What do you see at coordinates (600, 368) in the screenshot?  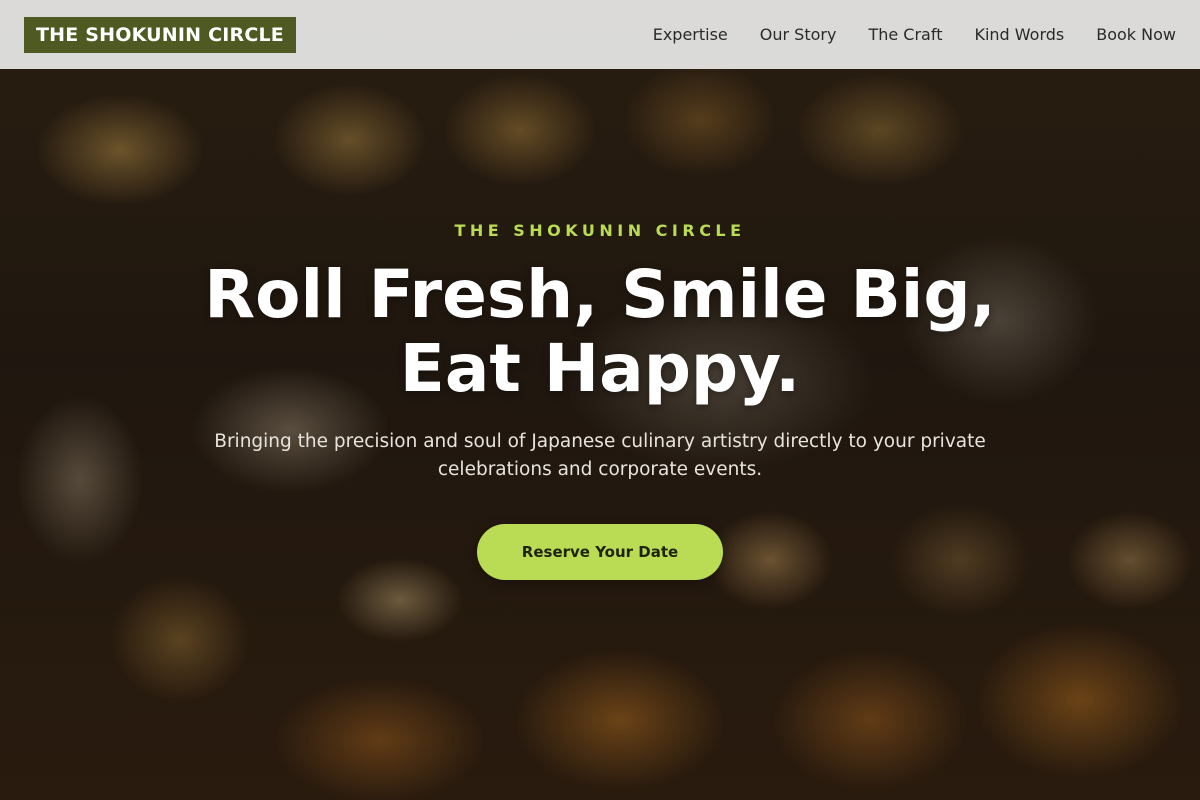 I see `hero-headline-line2: Eat Happy.` at bounding box center [600, 368].